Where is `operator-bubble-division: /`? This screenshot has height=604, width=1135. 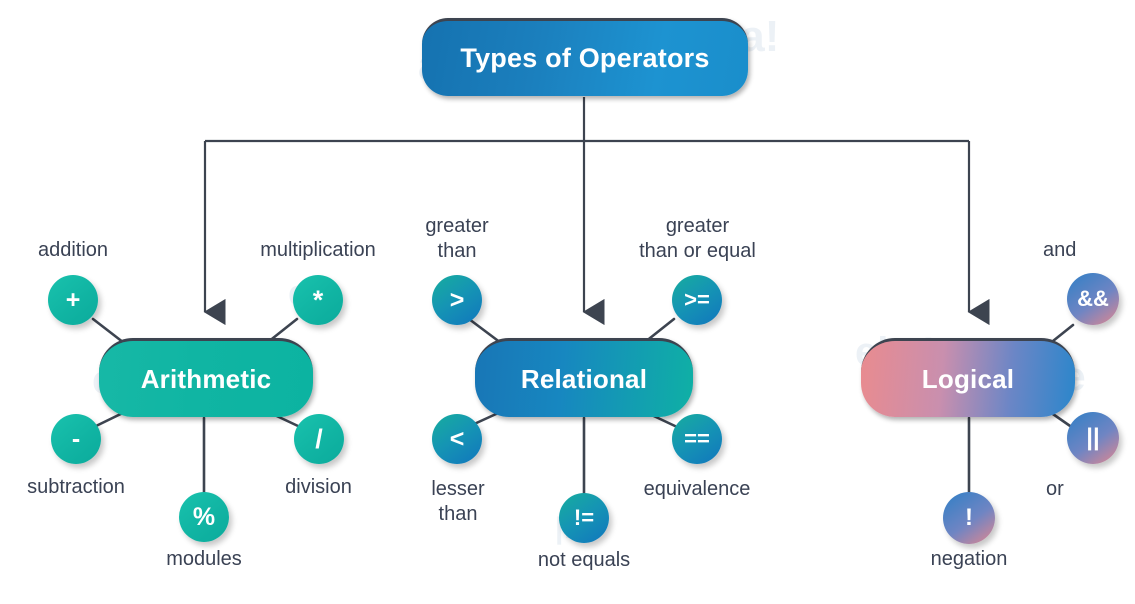
operator-bubble-division: / is located at coordinates (319, 439).